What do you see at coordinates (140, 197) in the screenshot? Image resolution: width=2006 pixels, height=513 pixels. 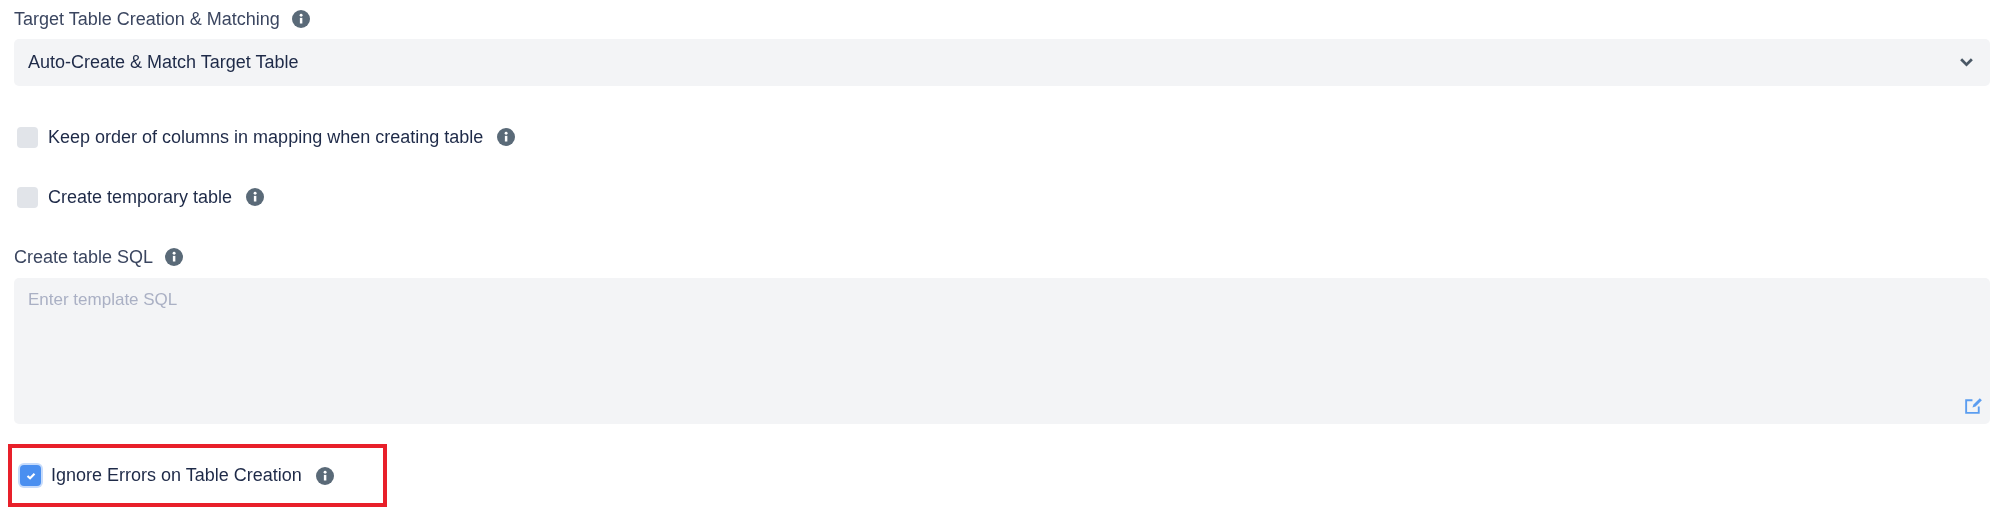 I see `checkbox-label: Create temporary table` at bounding box center [140, 197].